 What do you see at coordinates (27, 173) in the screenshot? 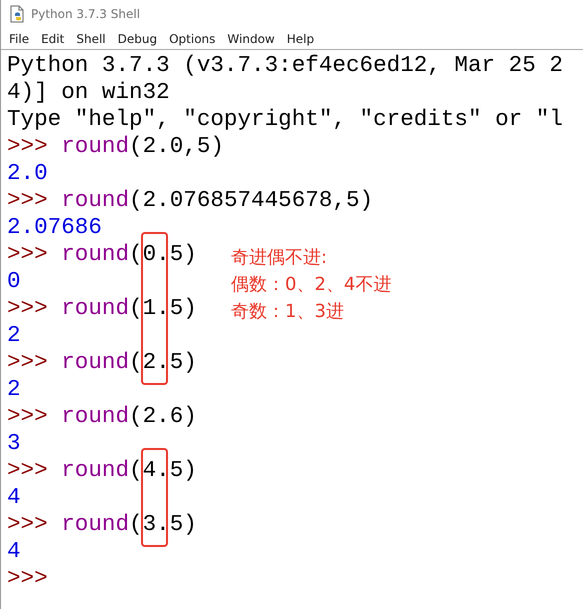
I see `output-text: 2.0` at bounding box center [27, 173].